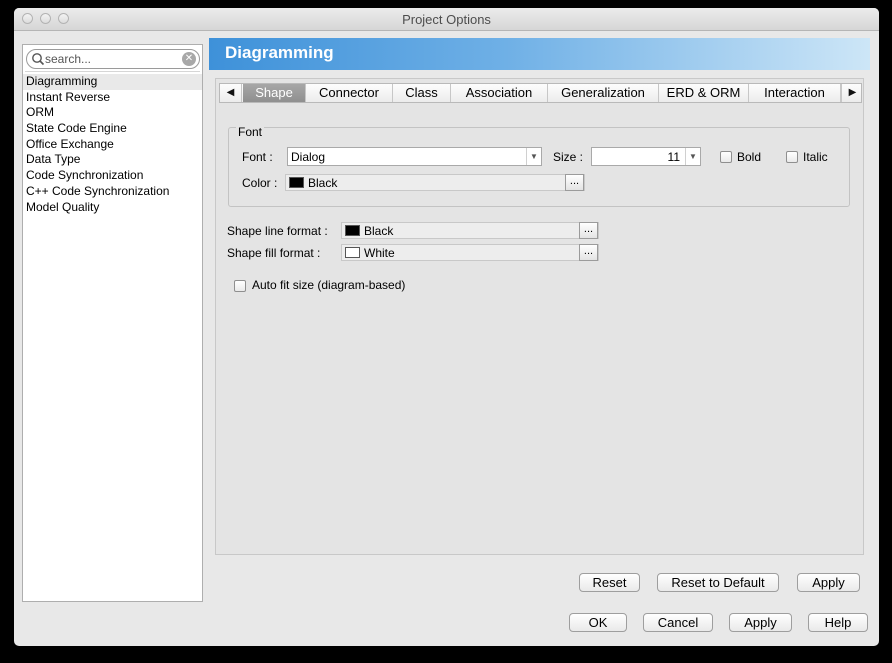 Image resolution: width=892 pixels, height=663 pixels. What do you see at coordinates (274, 93) in the screenshot?
I see `tab-shape: Shape` at bounding box center [274, 93].